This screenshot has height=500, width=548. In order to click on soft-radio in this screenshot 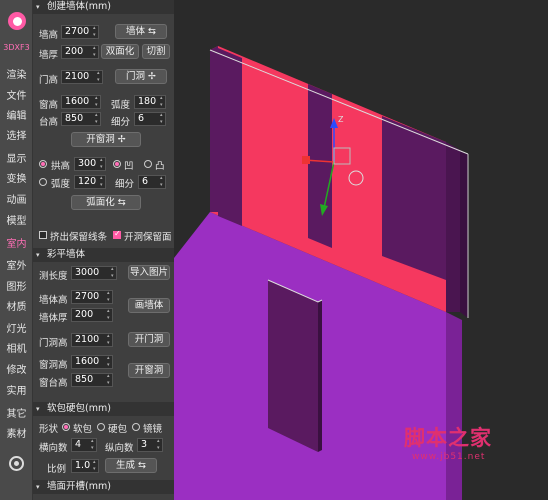, I will do `click(66, 427)`.